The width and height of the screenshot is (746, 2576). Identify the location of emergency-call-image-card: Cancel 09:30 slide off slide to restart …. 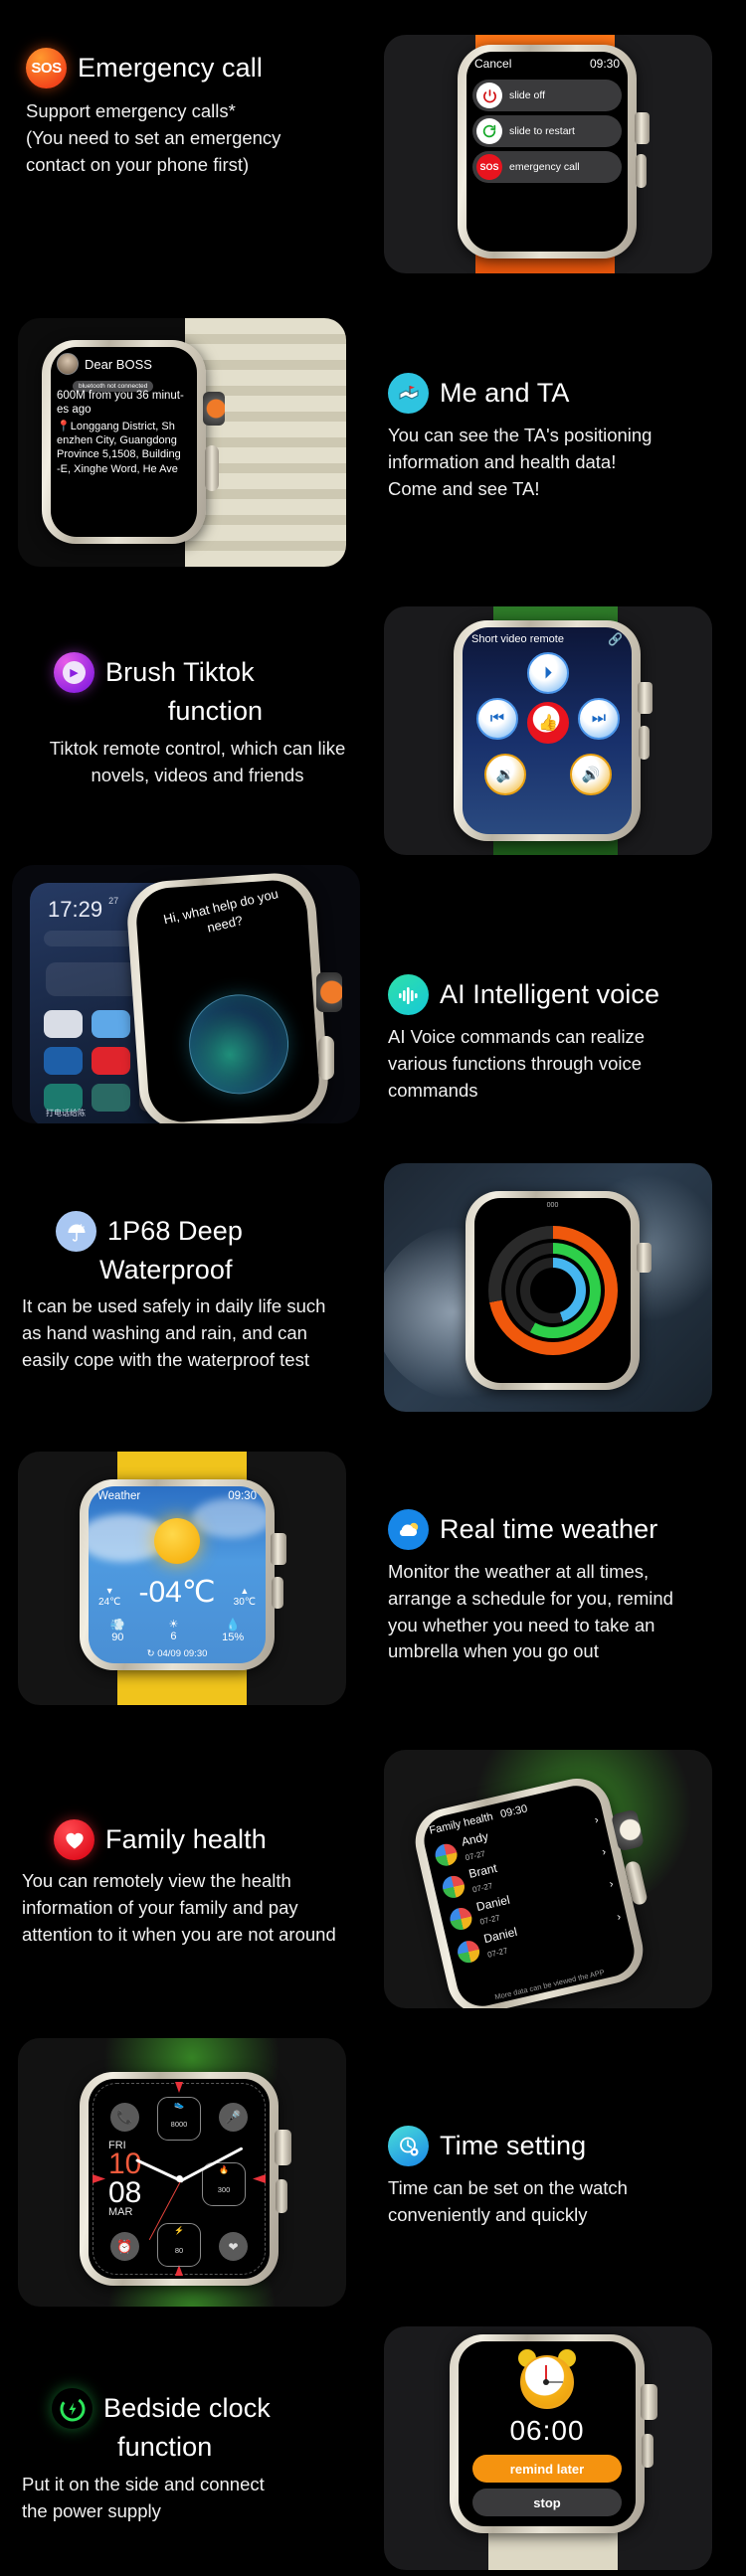
(548, 154).